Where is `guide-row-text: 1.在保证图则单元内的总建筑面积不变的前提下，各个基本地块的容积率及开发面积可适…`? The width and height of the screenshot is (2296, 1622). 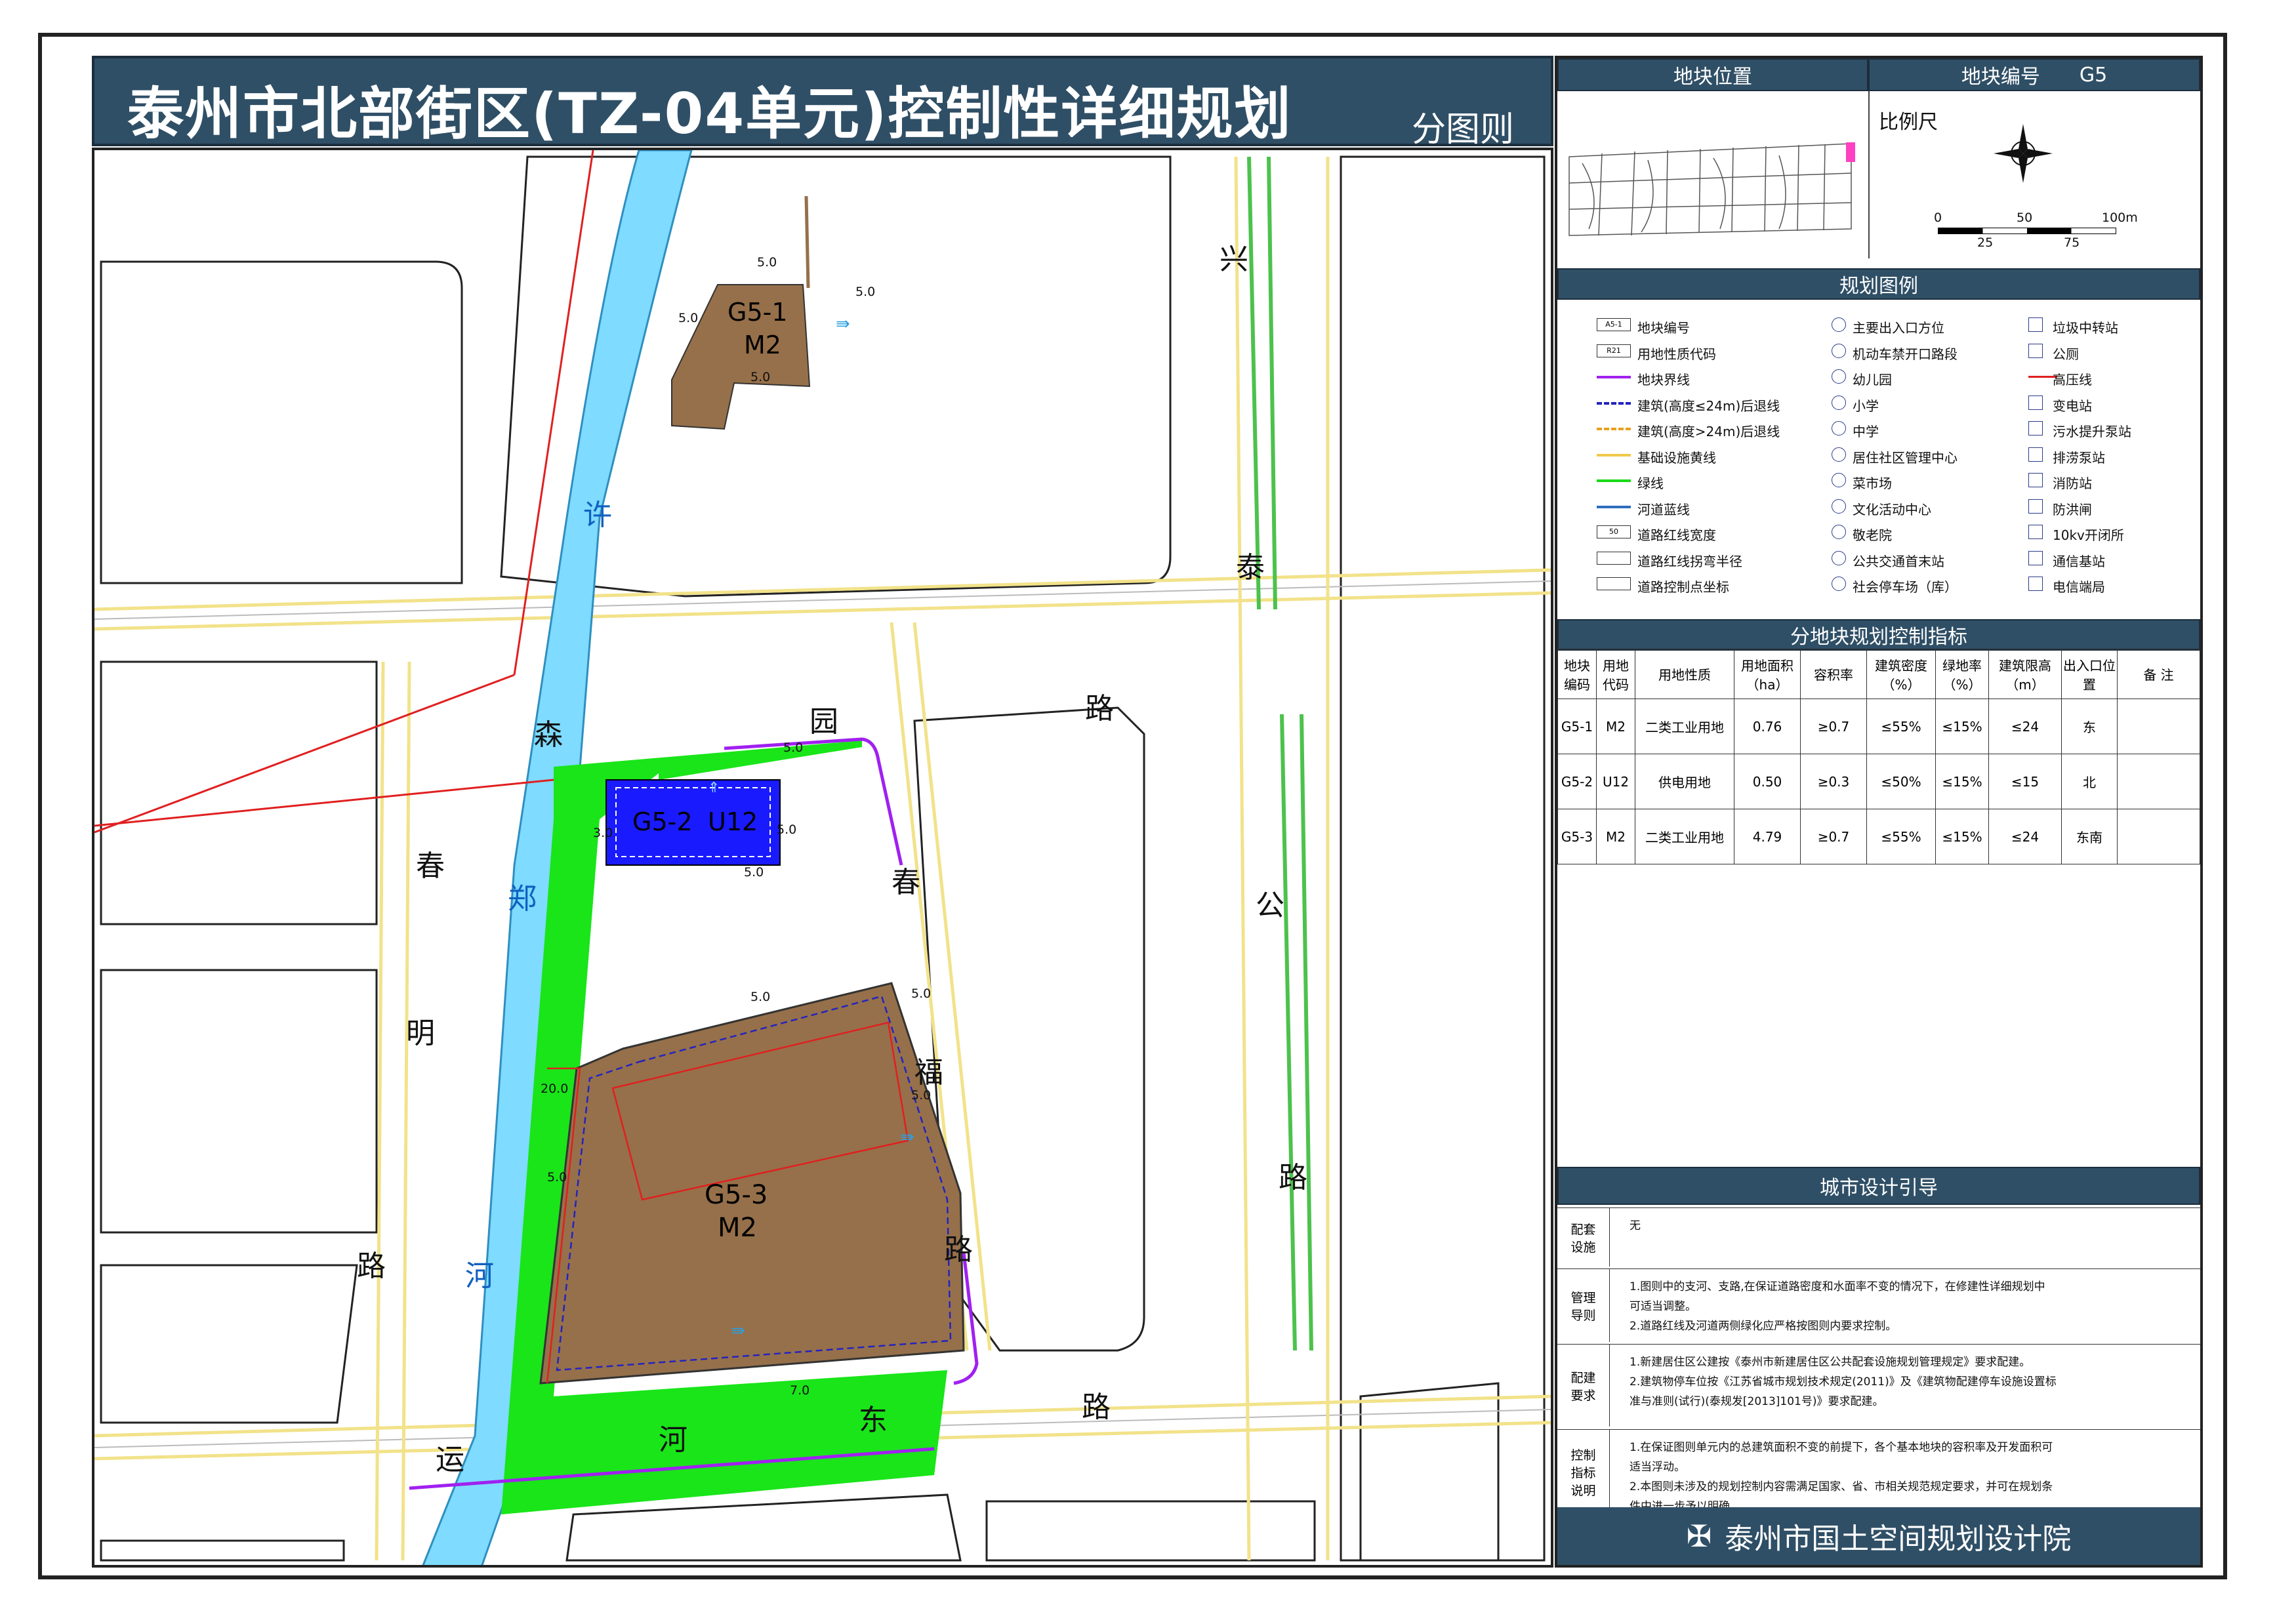 guide-row-text: 1.在保证图则单元内的总建筑面积不变的前提下，各个基本地块的容积率及开发面积可适… is located at coordinates (1842, 1477).